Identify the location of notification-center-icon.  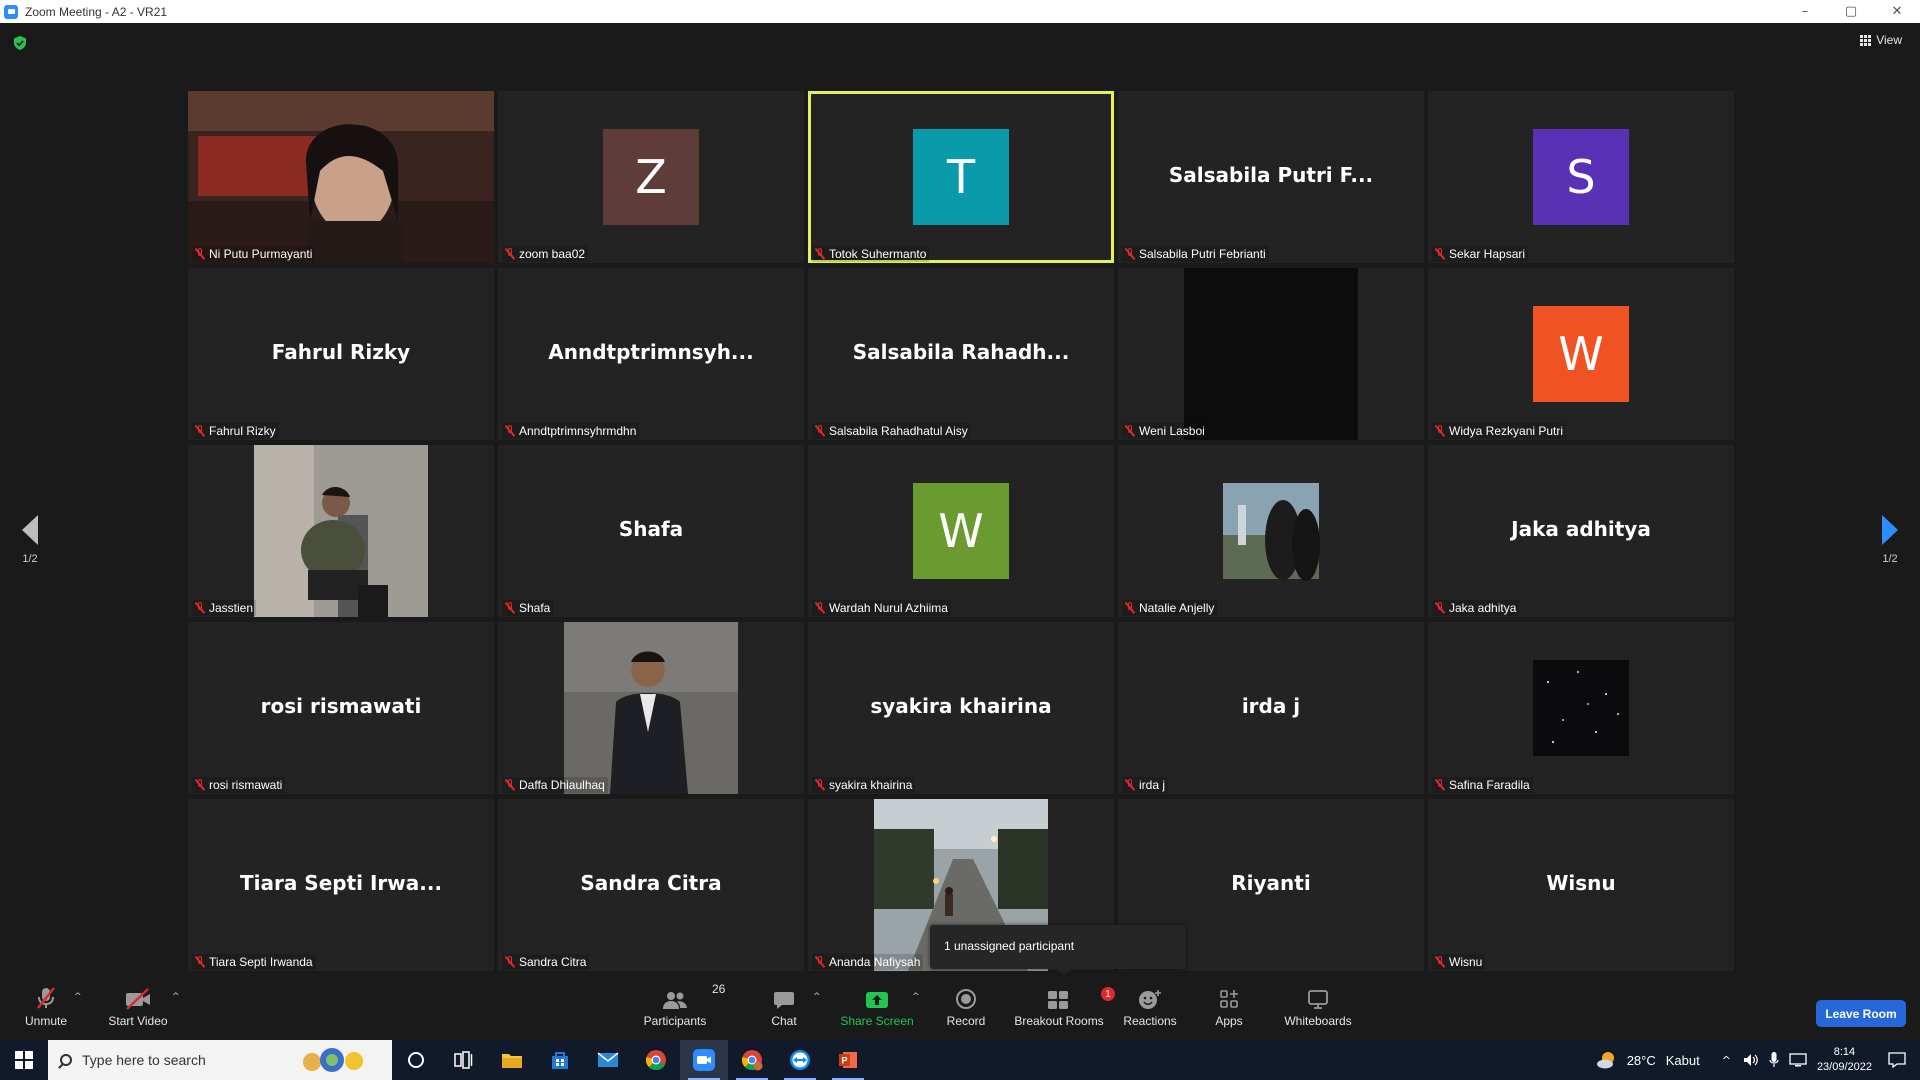
(1897, 1060).